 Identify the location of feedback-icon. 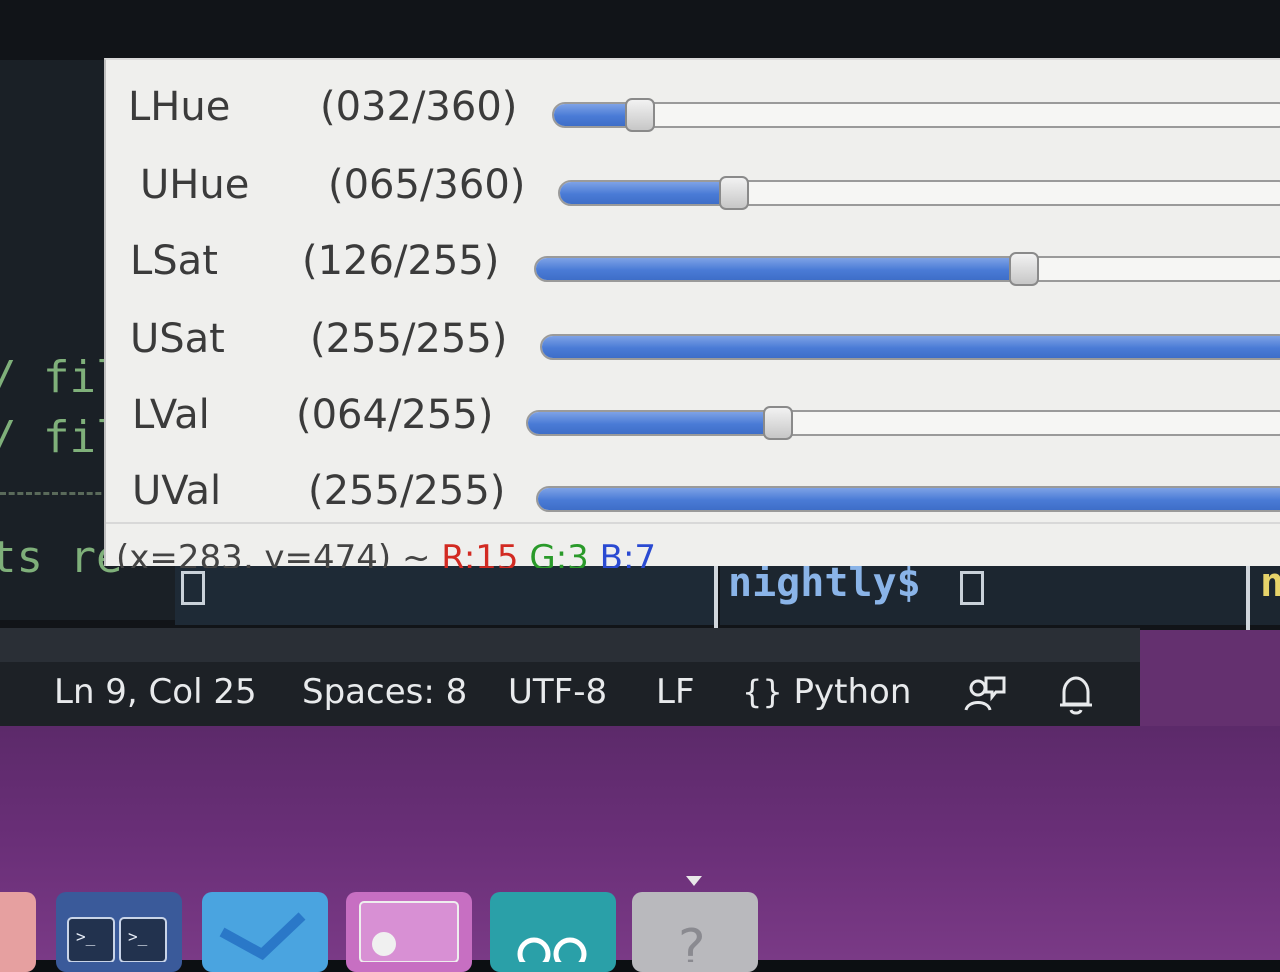
(984, 698).